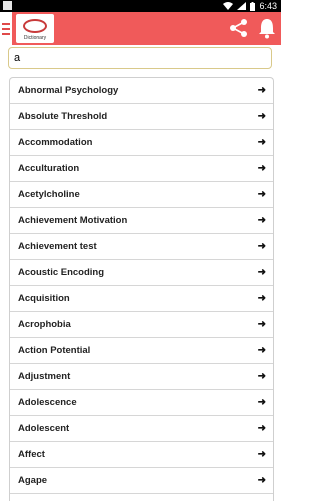 The width and height of the screenshot is (320, 501). Describe the element at coordinates (141, 455) in the screenshot. I see `list-item: Affect ➜` at that location.